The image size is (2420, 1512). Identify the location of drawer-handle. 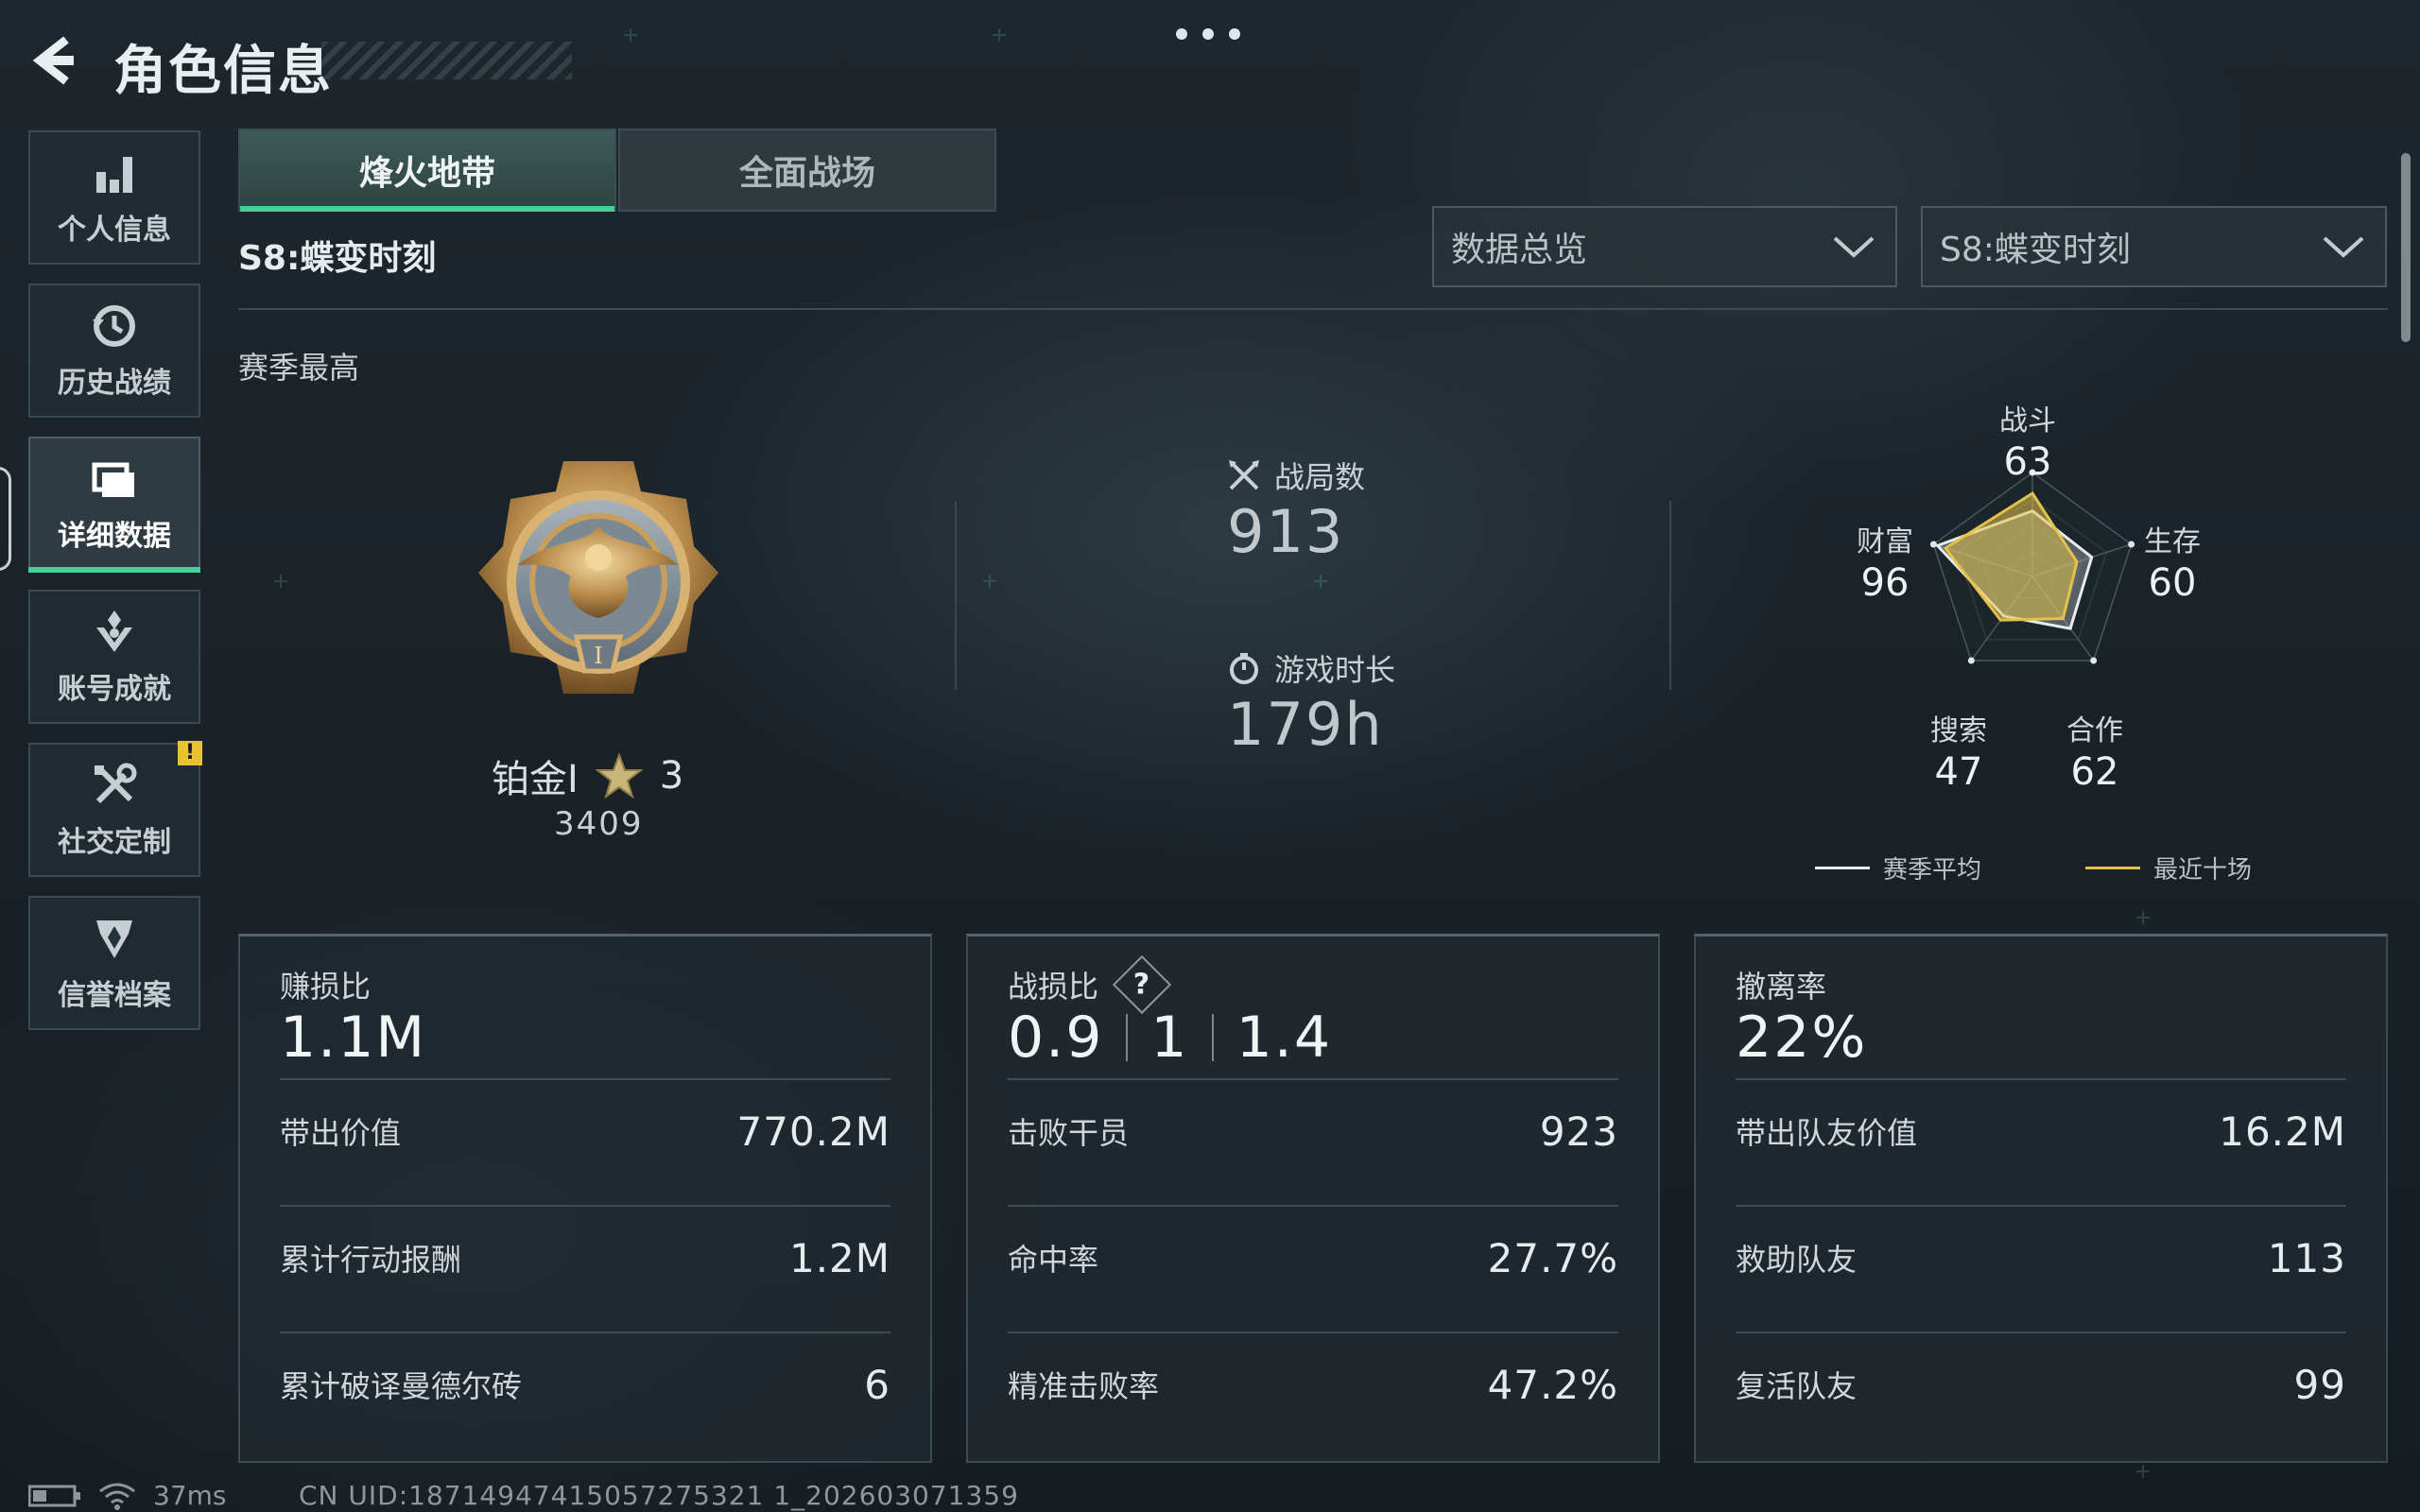
(5, 519).